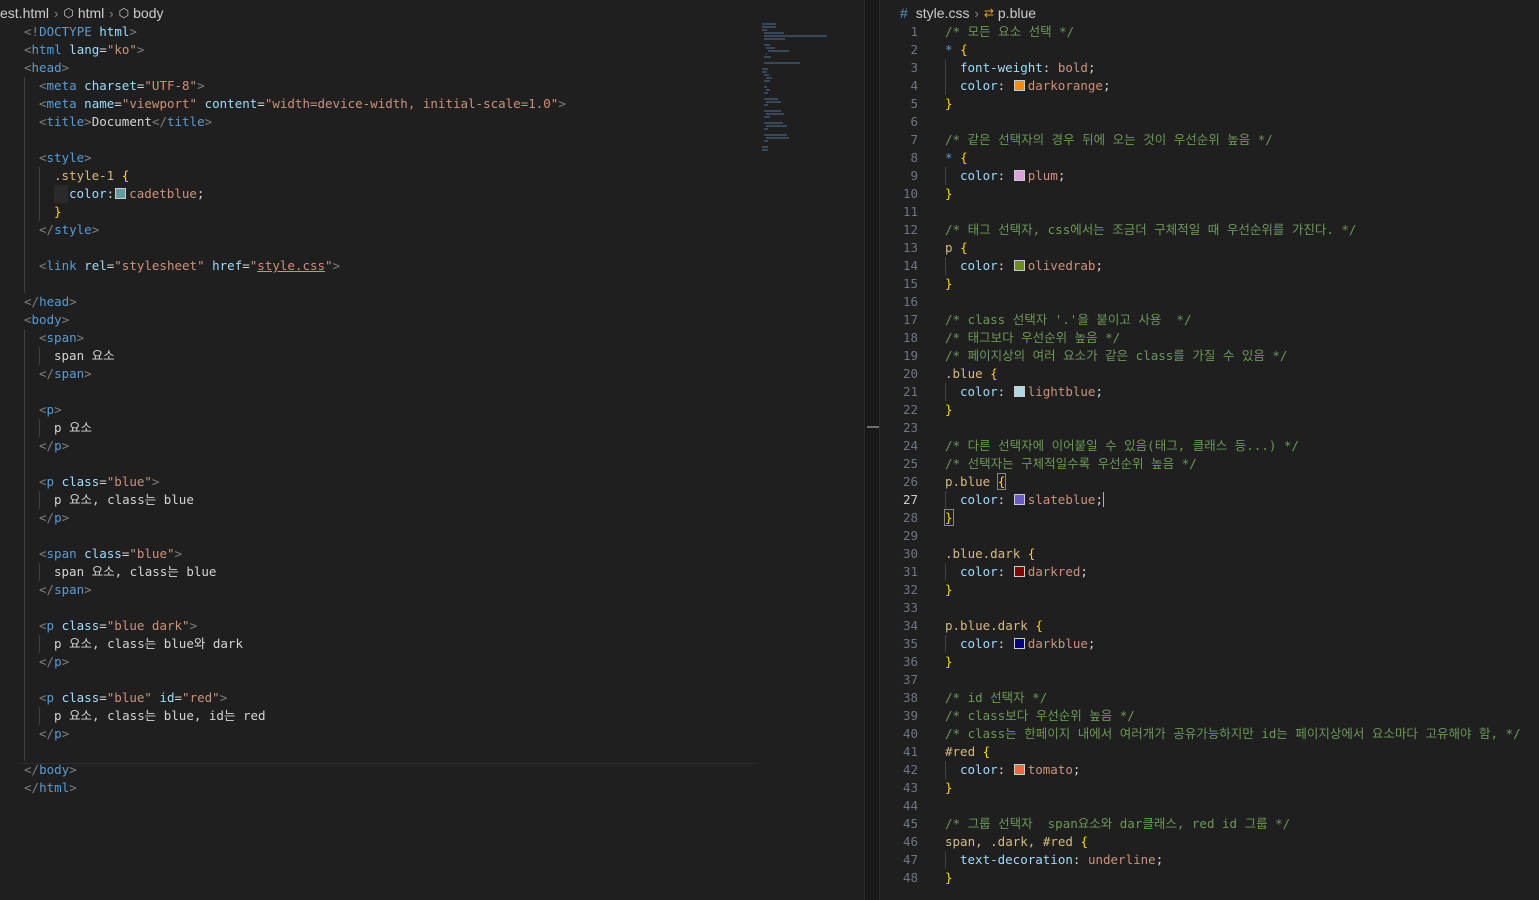 The height and width of the screenshot is (900, 1539). What do you see at coordinates (1209, 824) in the screenshot?
I see `code-line: 45 /* 그룹 선택자 span요소와 dar클래스, red id 그룹 */` at bounding box center [1209, 824].